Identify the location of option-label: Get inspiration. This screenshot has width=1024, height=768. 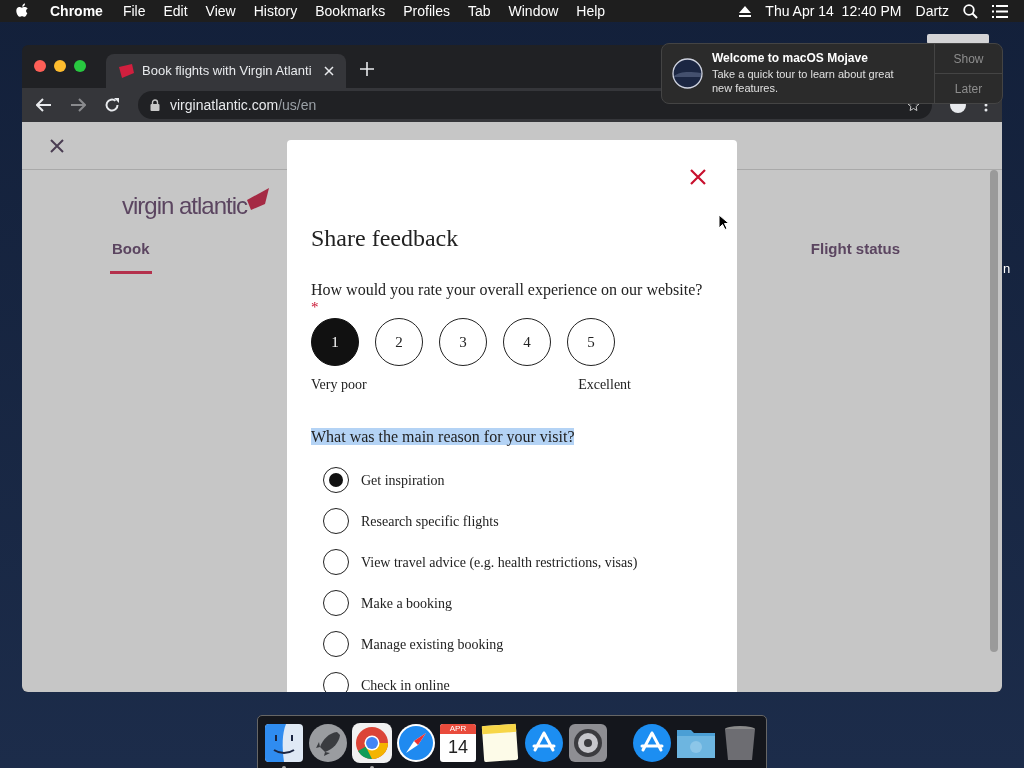
(403, 480).